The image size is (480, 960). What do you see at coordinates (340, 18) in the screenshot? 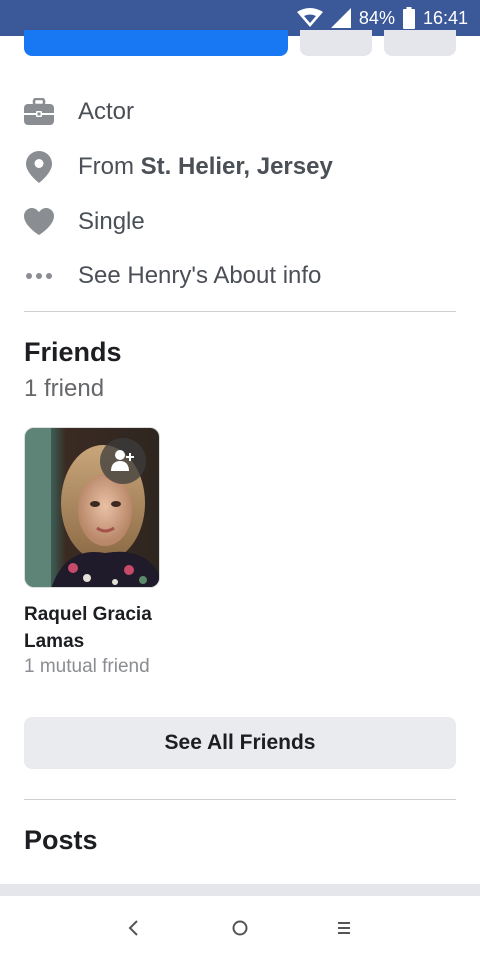
I see `signal-icon` at bounding box center [340, 18].